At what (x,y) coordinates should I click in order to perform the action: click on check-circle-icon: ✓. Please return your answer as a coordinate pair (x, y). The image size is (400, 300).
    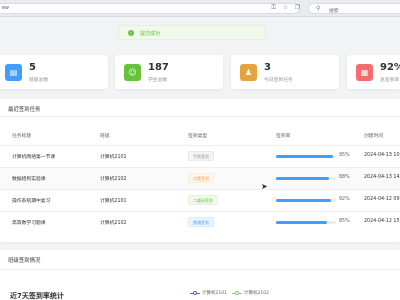
    Looking at the image, I should click on (131, 33).